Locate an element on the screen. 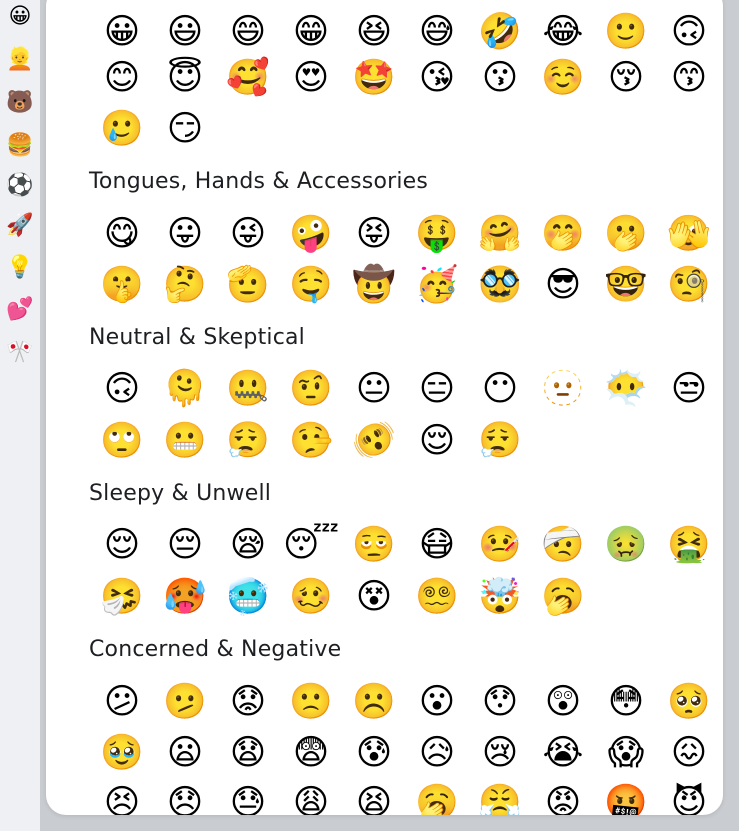  emoji-tongues-1-0: 🤫 is located at coordinates (122, 285).